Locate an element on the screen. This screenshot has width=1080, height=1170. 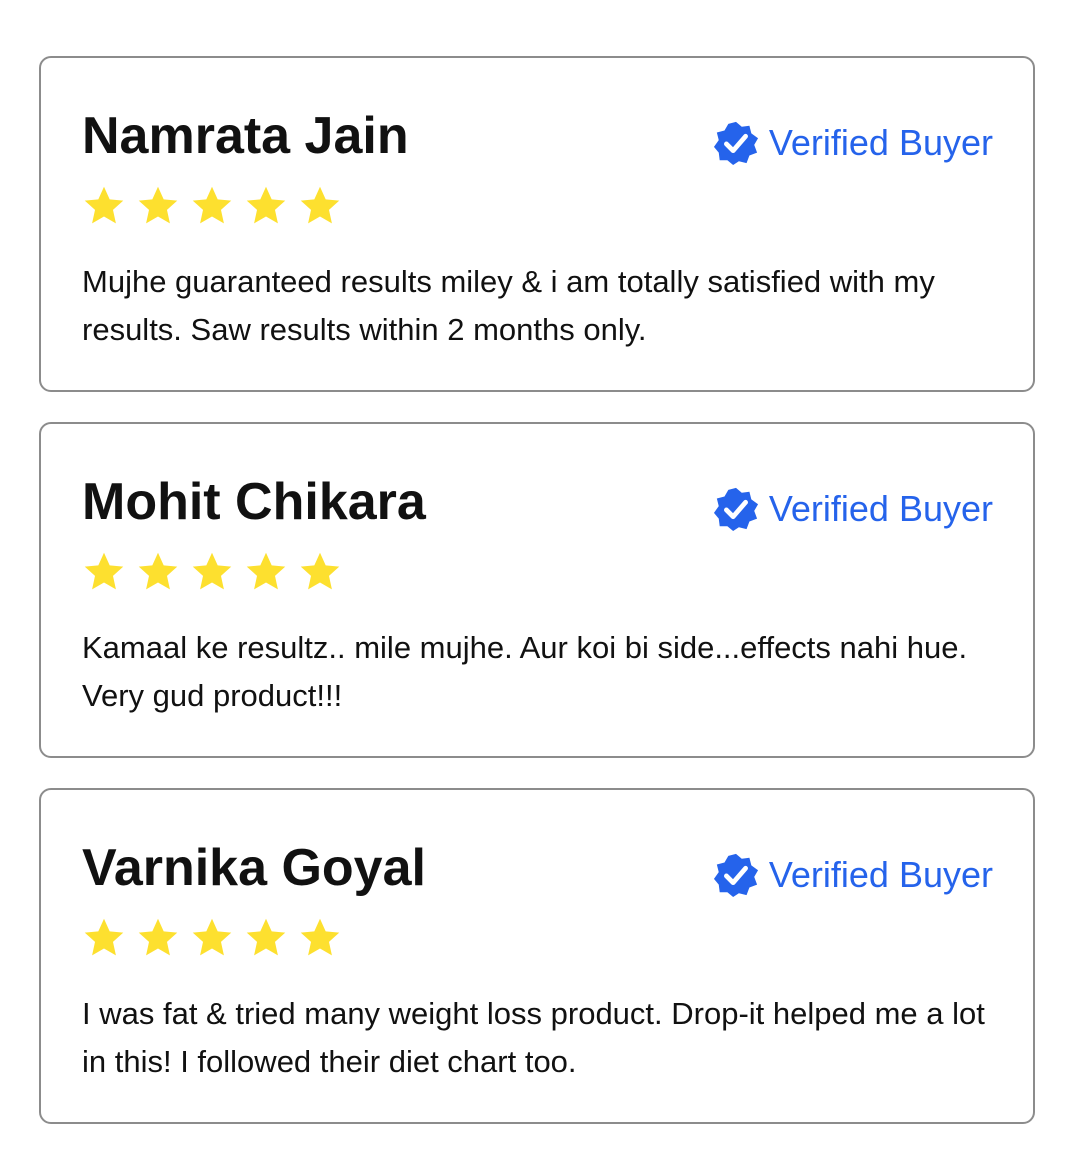
reviewer-name: Namrata Jain is located at coordinates (245, 136).